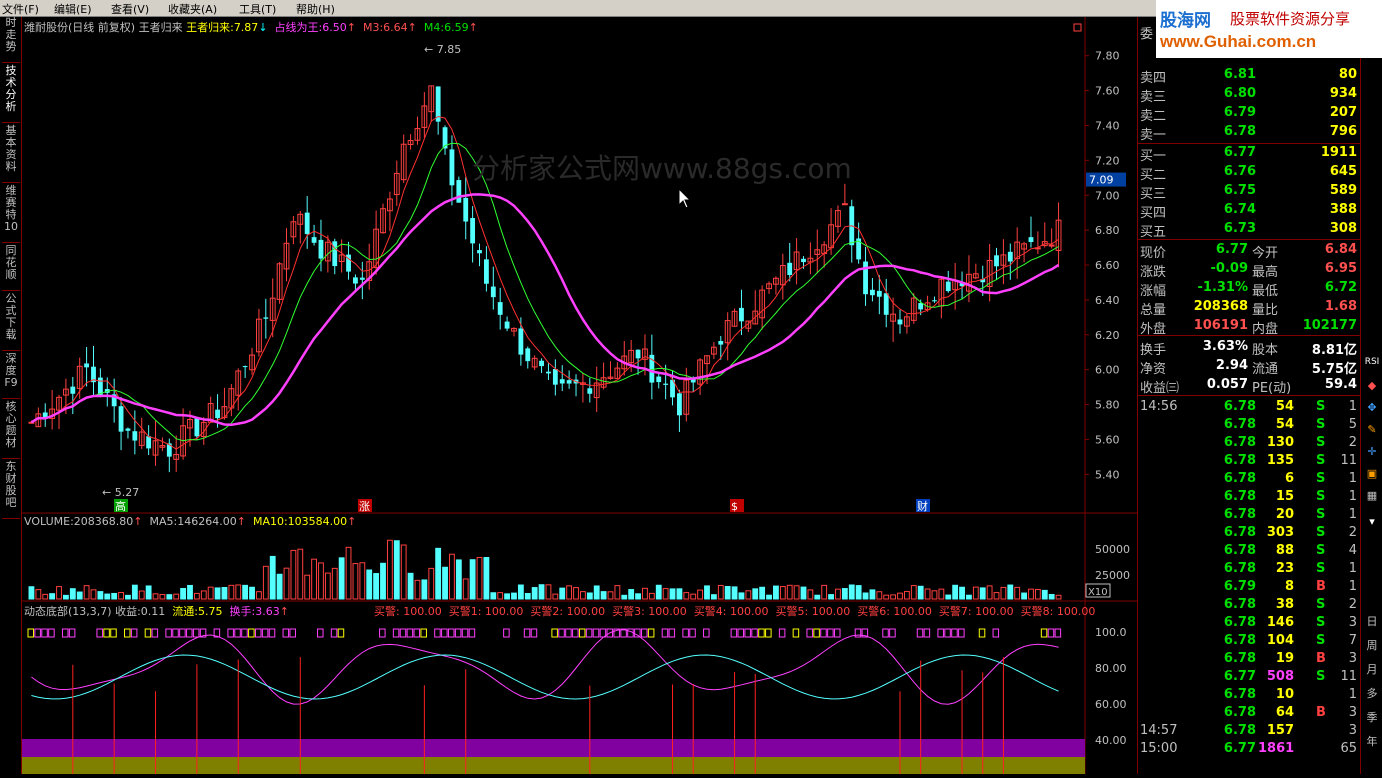 This screenshot has width=1382, height=778. What do you see at coordinates (130, 9) in the screenshot?
I see `menu-view: 查看(V)` at bounding box center [130, 9].